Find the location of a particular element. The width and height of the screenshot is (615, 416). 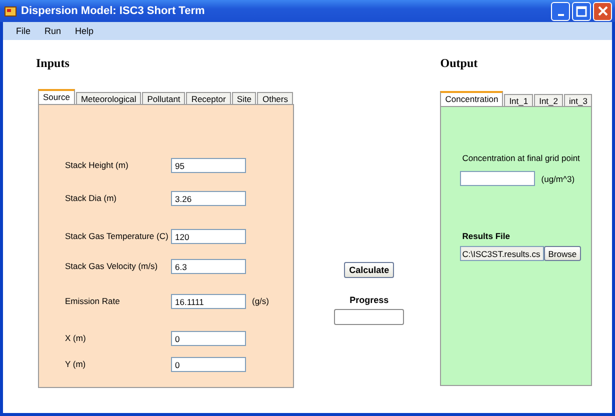

results-path-field: C:\ISC3ST.results.cs is located at coordinates (502, 253).